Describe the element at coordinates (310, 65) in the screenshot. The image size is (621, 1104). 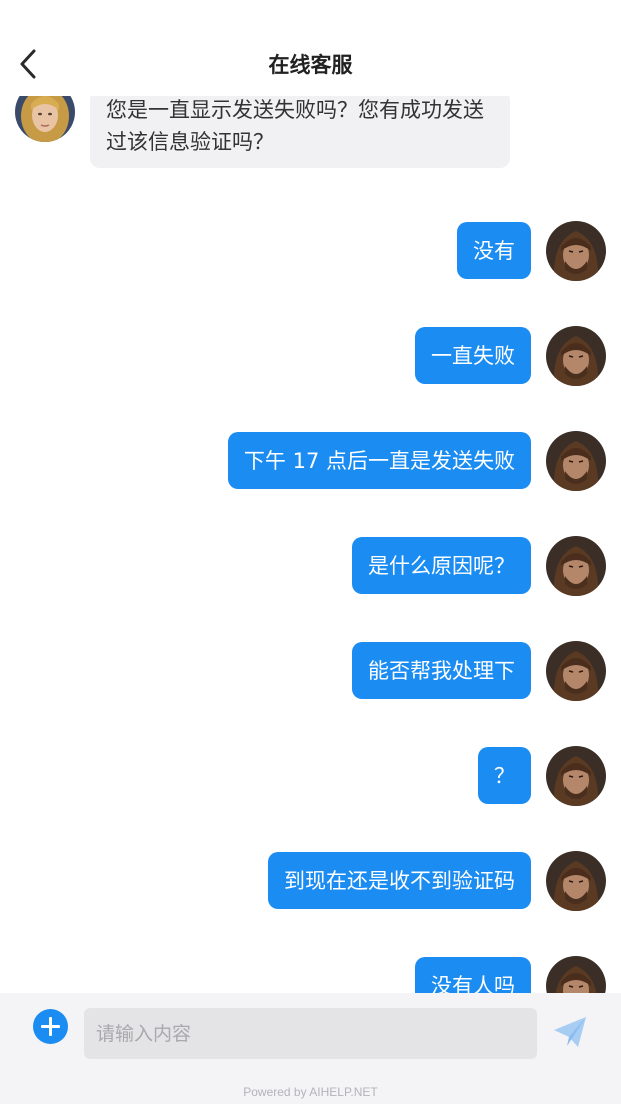
I see `page-title: 在线客服` at that location.